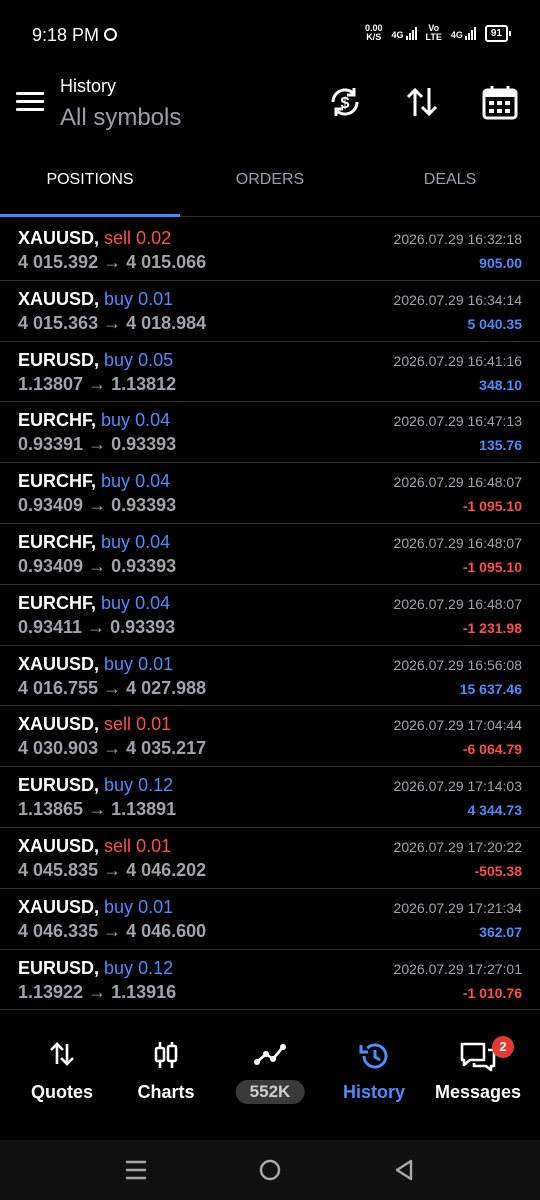 The height and width of the screenshot is (1200, 540). I want to click on symbol-filter: All symbols, so click(120, 118).